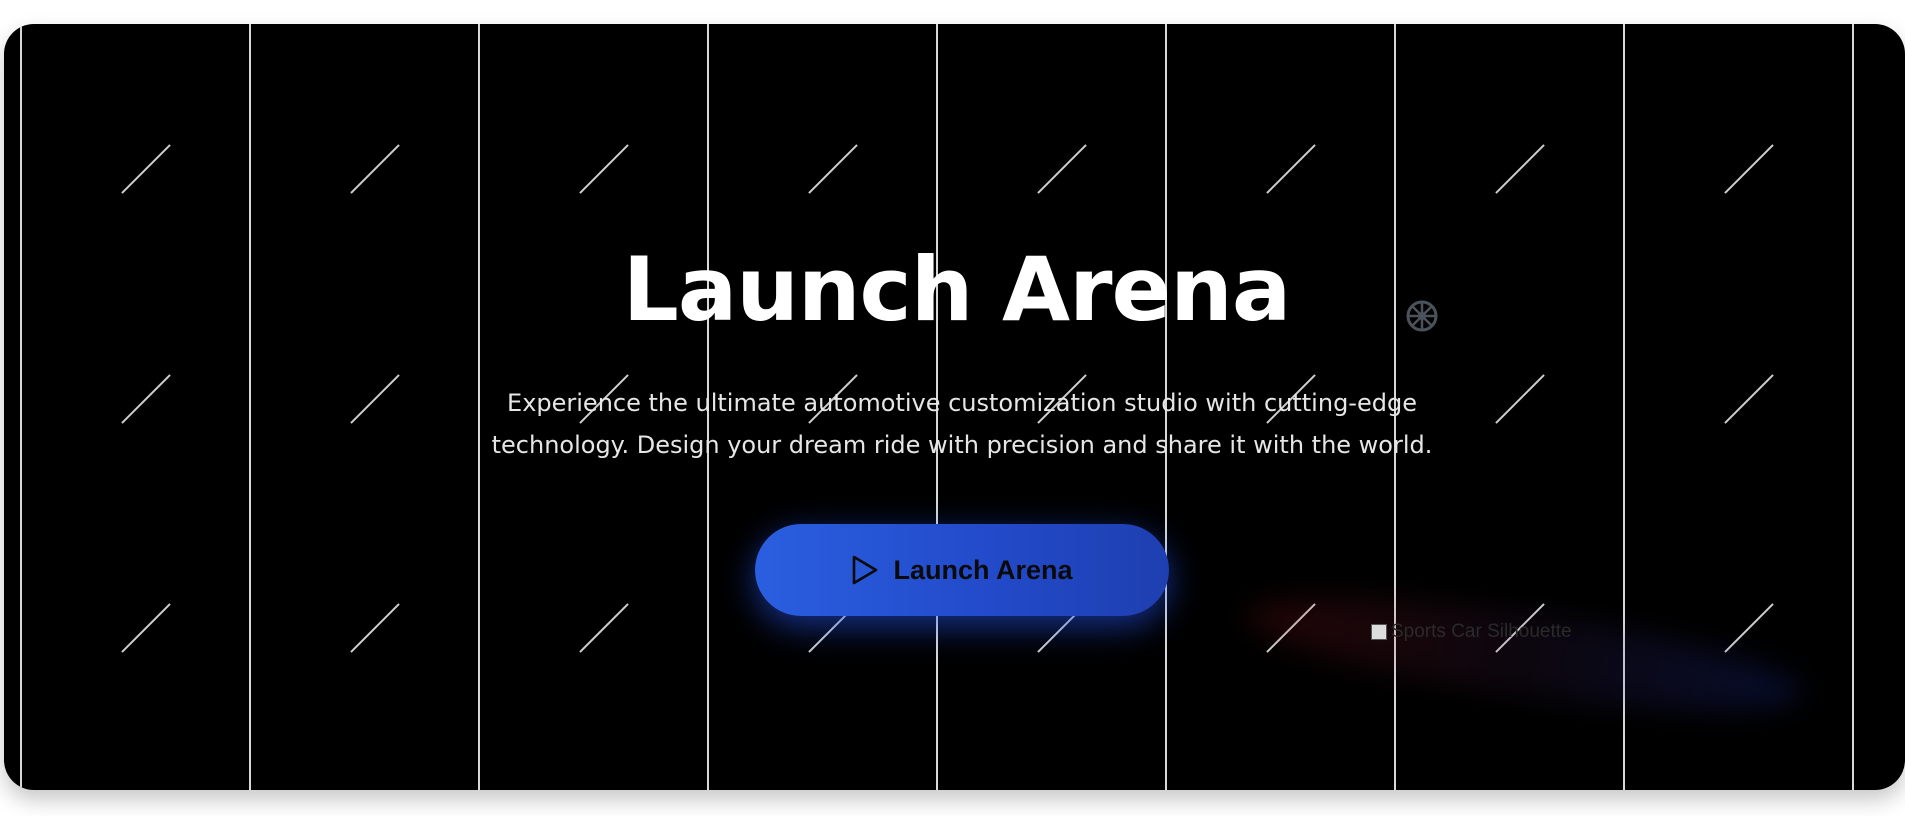  I want to click on broken-image-icon, so click(1379, 632).